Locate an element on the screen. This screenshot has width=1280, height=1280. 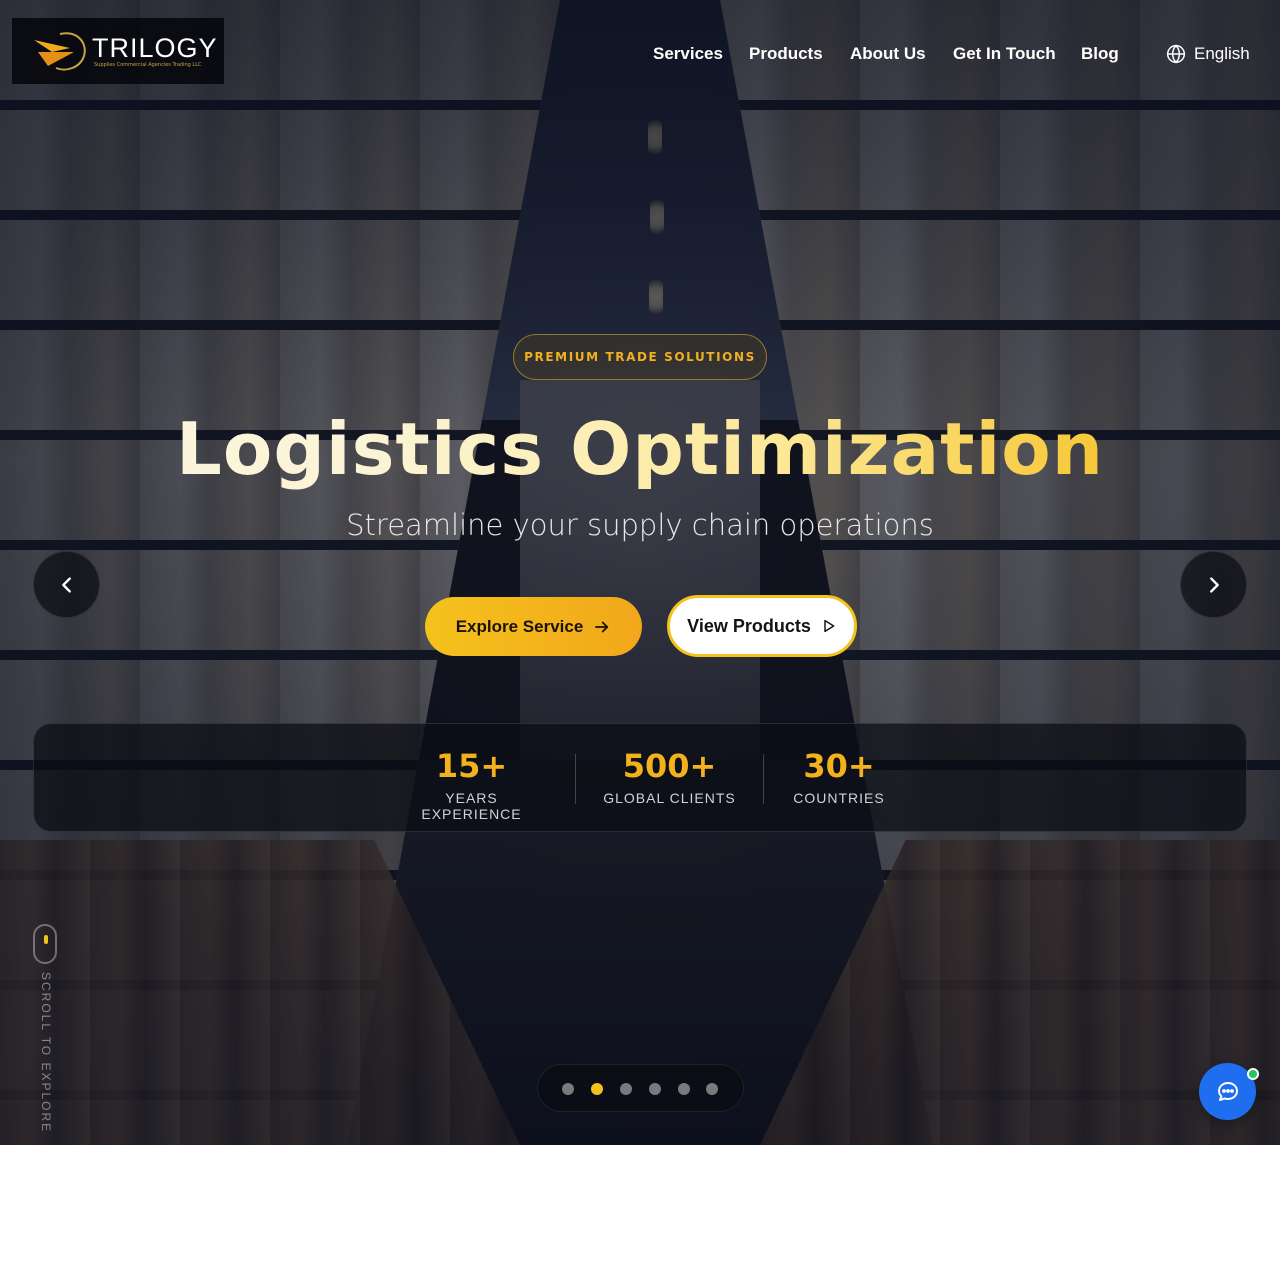
nav-get-in-touch: Get In Touch is located at coordinates (1004, 54).